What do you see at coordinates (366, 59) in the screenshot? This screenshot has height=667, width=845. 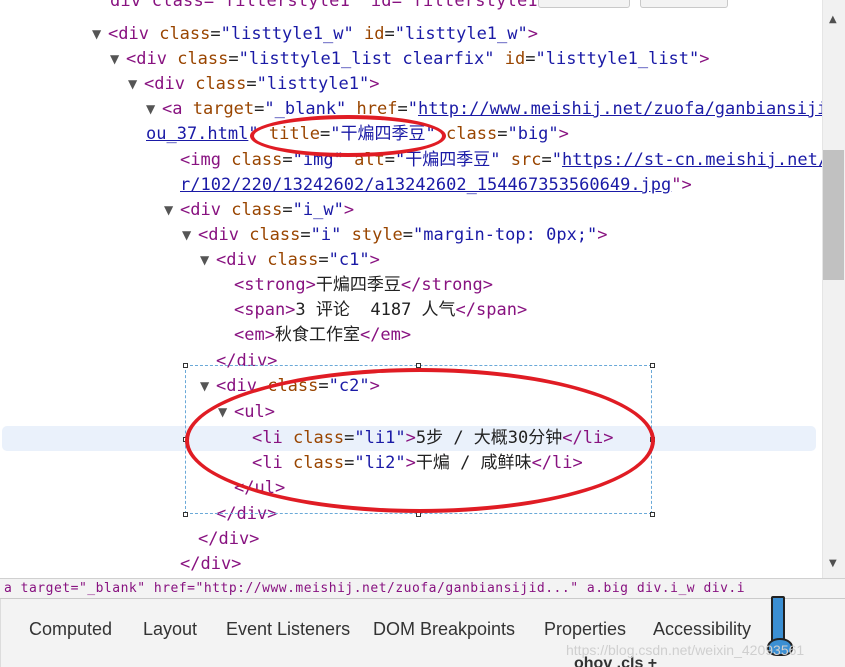 I see `attr-value: "listtyle1_list clearfix"` at bounding box center [366, 59].